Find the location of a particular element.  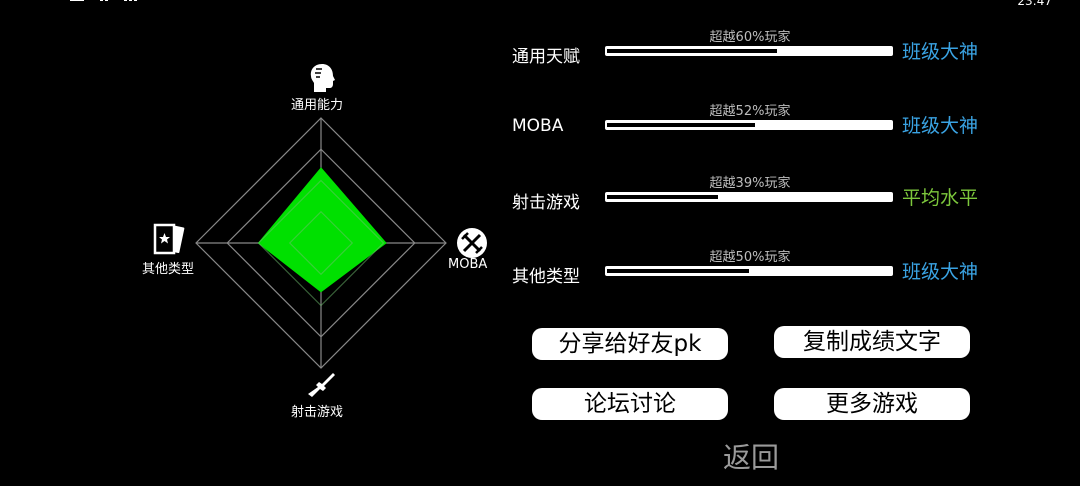

stat-percent-text: 超越60%玩家 is located at coordinates (750, 37).